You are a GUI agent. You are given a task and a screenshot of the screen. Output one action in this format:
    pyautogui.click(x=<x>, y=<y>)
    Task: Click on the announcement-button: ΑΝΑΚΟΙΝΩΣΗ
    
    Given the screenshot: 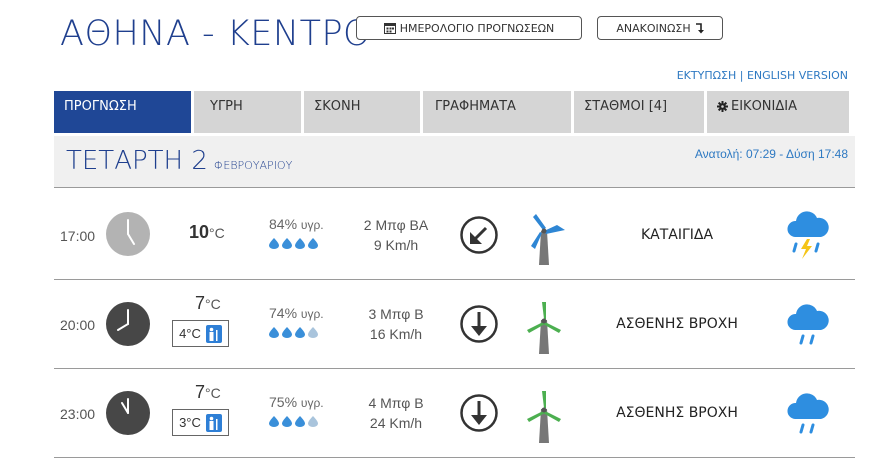 What is the action you would take?
    pyautogui.click(x=660, y=28)
    